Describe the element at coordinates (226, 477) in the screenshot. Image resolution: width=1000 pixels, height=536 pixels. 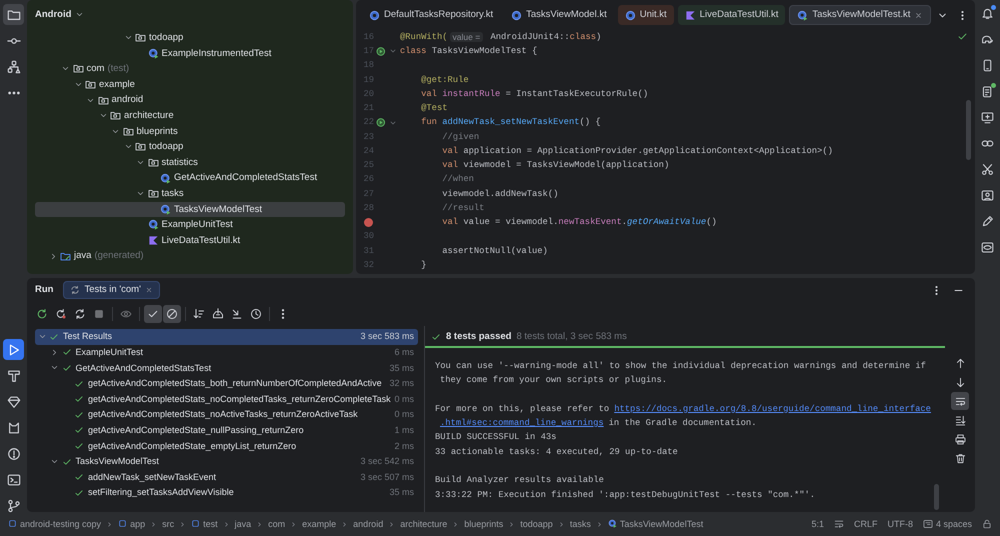
I see `test-row: addNewTask_setNewTaskEvent 3 sec 507 ms` at that location.